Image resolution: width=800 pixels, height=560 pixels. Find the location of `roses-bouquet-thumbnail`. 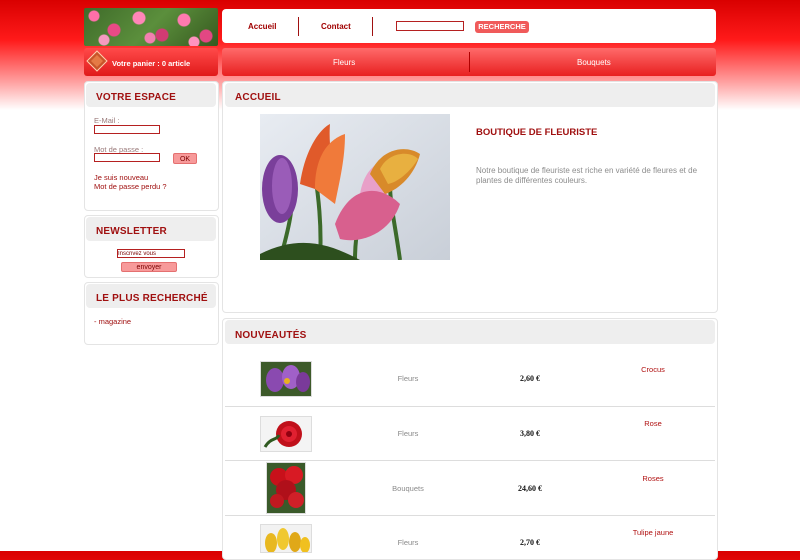

roses-bouquet-thumbnail is located at coordinates (286, 488).